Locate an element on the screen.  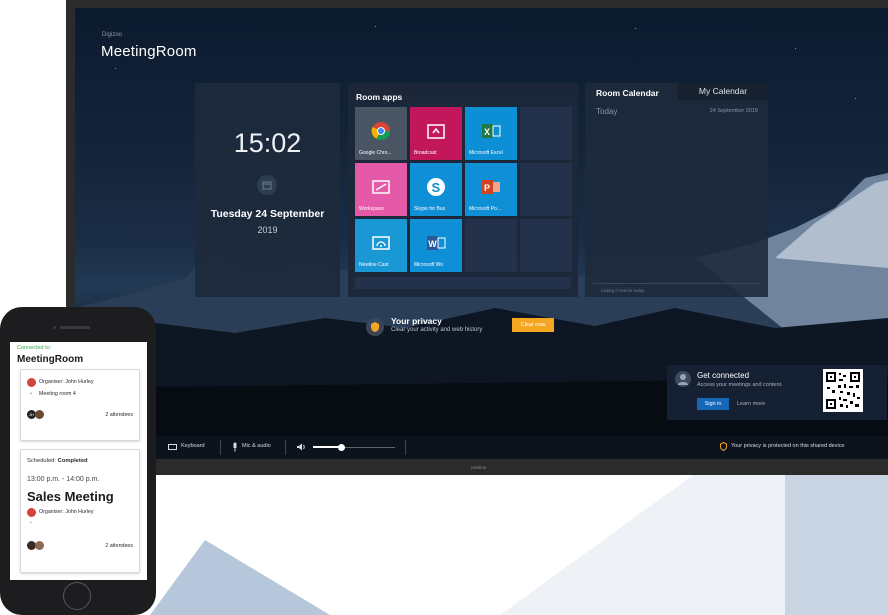
apps-footer-strip is located at coordinates (463, 283).